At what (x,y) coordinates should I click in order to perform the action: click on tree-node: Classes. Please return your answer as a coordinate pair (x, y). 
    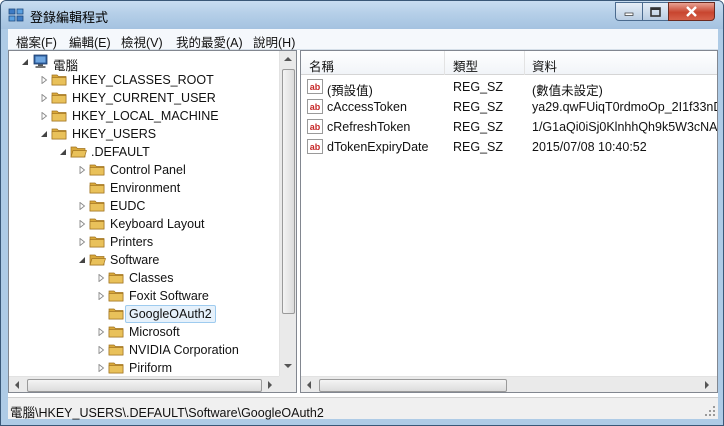
    Looking at the image, I should click on (144, 278).